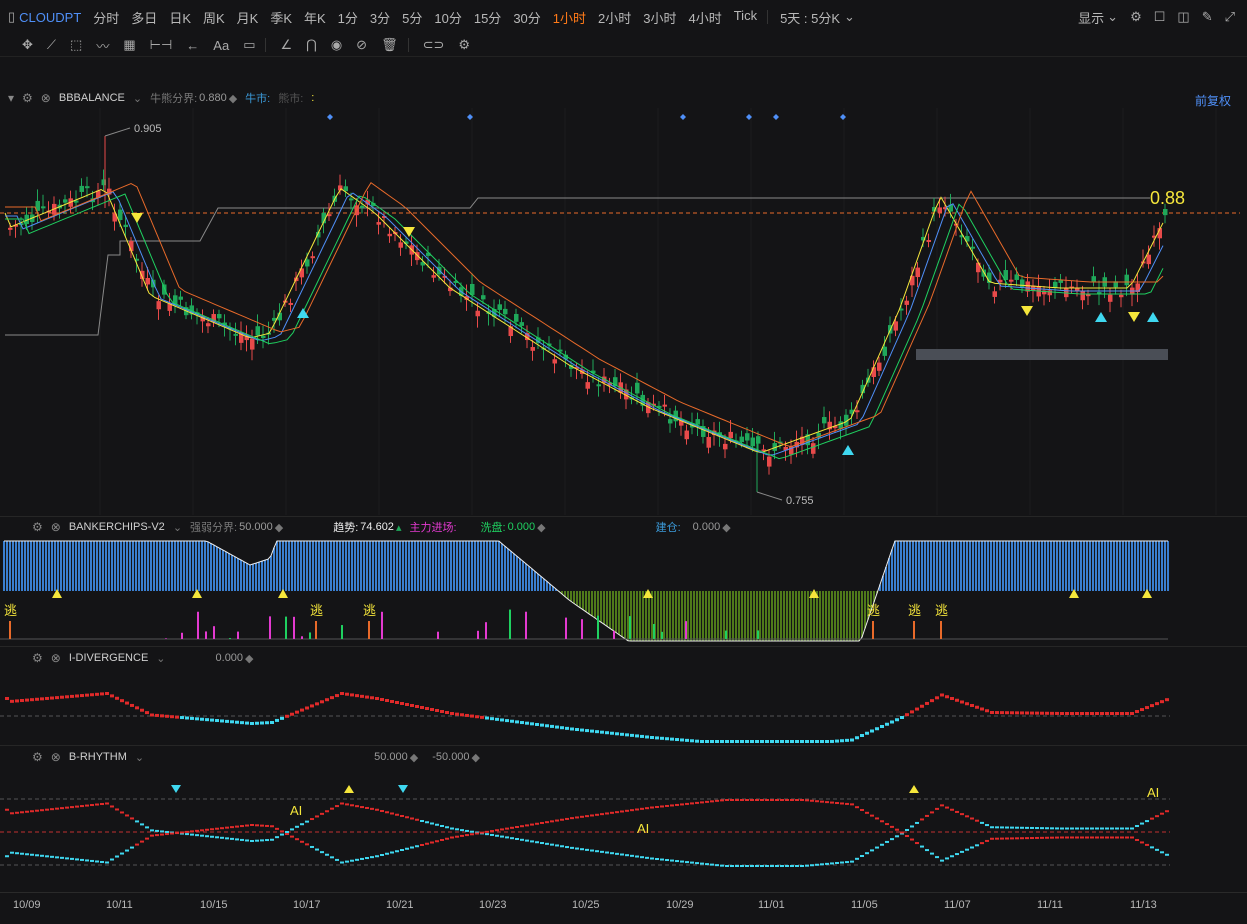  Describe the element at coordinates (286, 45) in the screenshot. I see `angle-icon: ∠` at that location.